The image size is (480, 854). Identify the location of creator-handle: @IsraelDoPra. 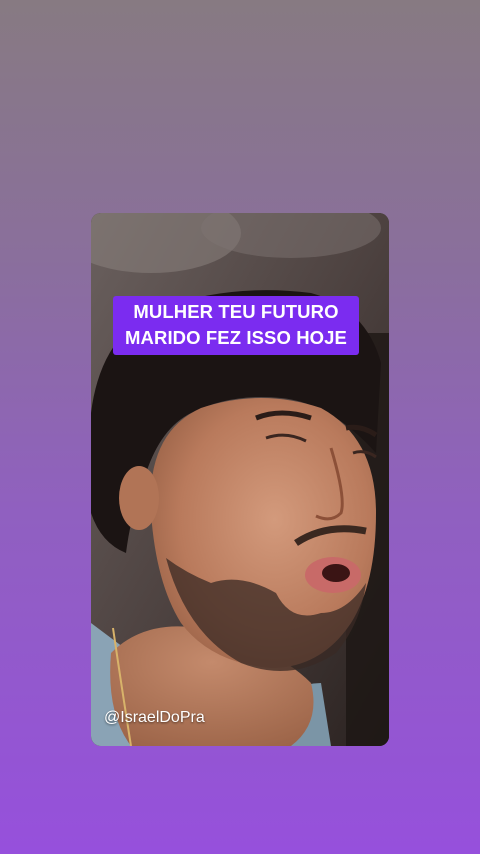
(154, 718).